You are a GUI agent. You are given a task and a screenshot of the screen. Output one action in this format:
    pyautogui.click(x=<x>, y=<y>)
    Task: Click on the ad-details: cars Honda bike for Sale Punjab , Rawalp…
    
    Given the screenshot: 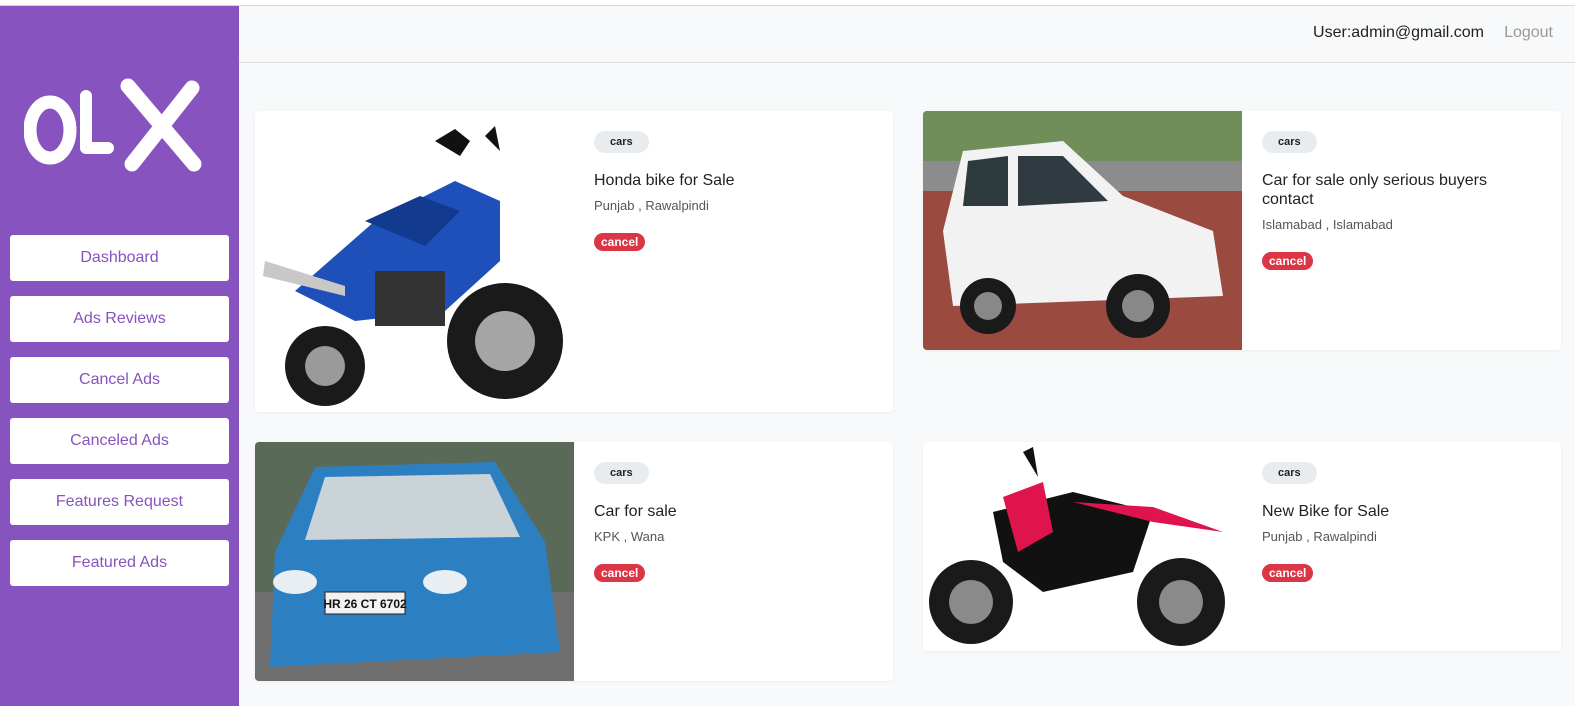 What is the action you would take?
    pyautogui.click(x=733, y=191)
    